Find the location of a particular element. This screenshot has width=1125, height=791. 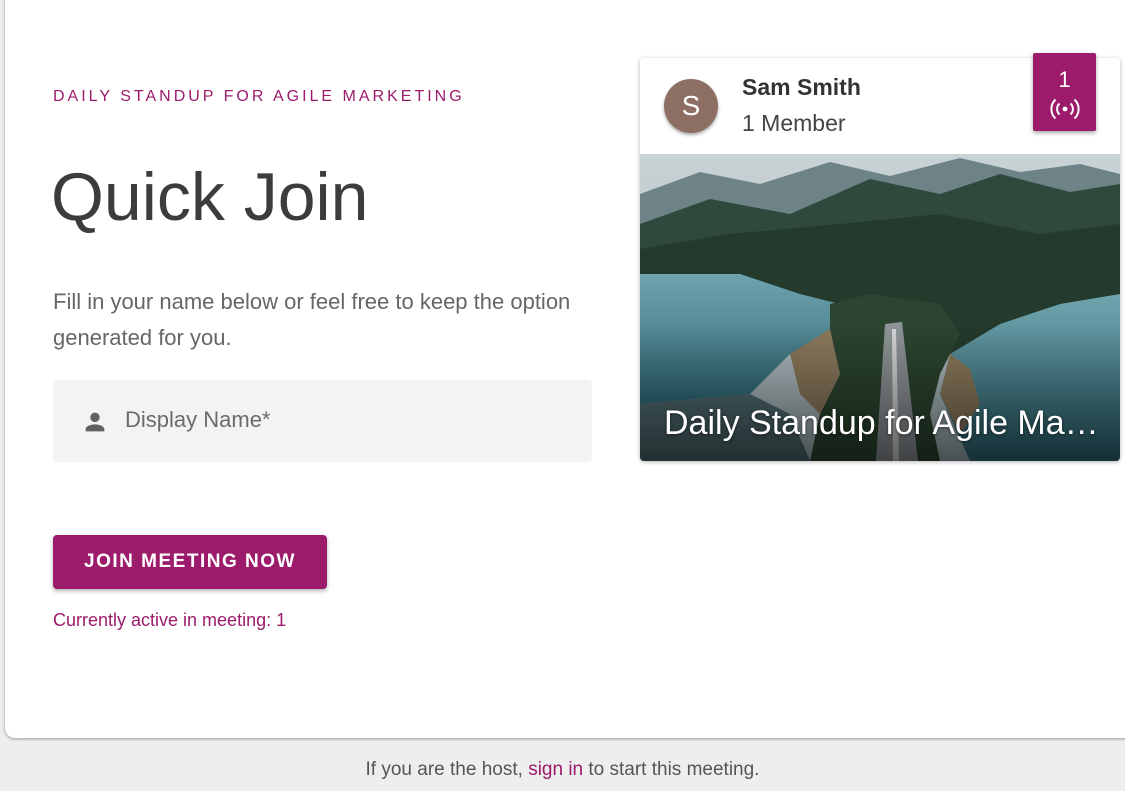

active-count-text: Currently active in meeting: 1 is located at coordinates (170, 620).